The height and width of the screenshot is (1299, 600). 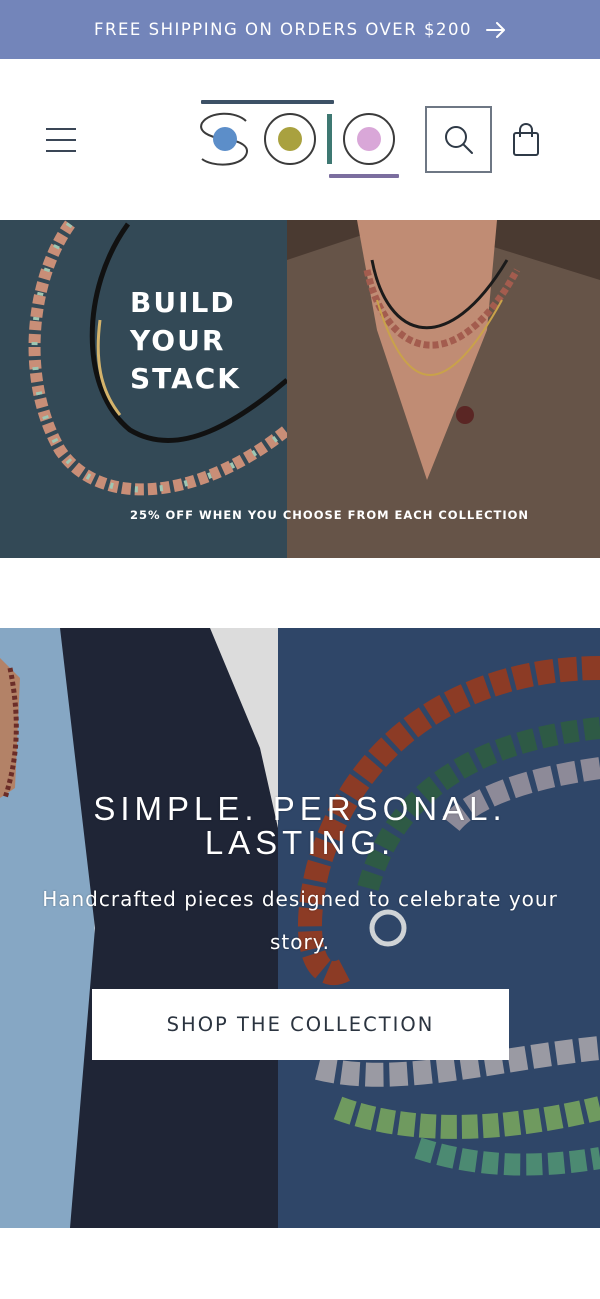 I want to click on announcement-bar: FREE SHIPPING ON ORDERS OVER $200, so click(x=300, y=29).